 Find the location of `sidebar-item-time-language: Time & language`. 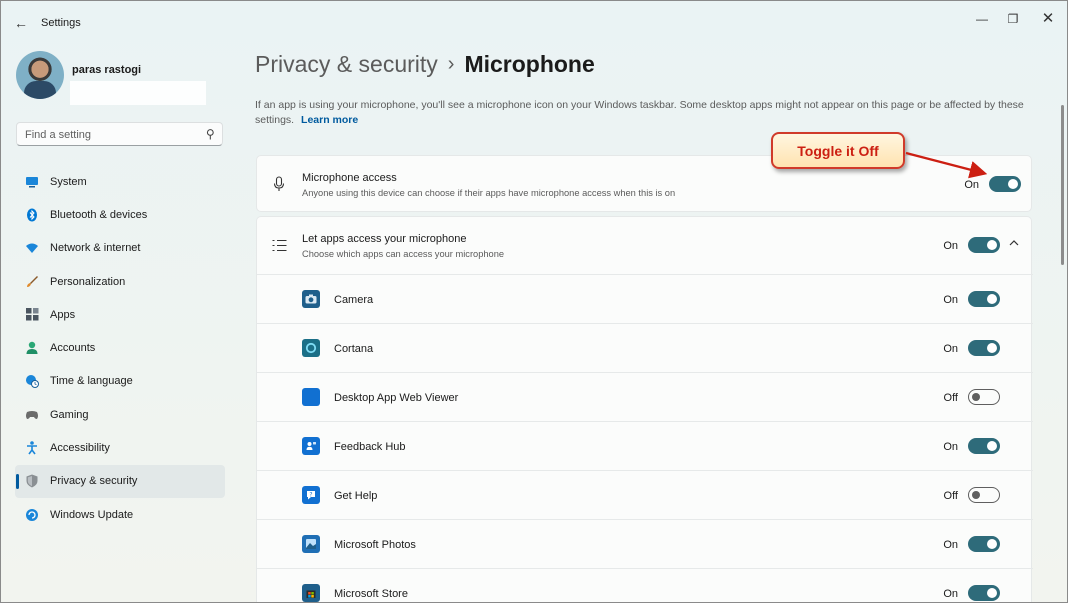

sidebar-item-time-language: Time & language is located at coordinates (120, 381).